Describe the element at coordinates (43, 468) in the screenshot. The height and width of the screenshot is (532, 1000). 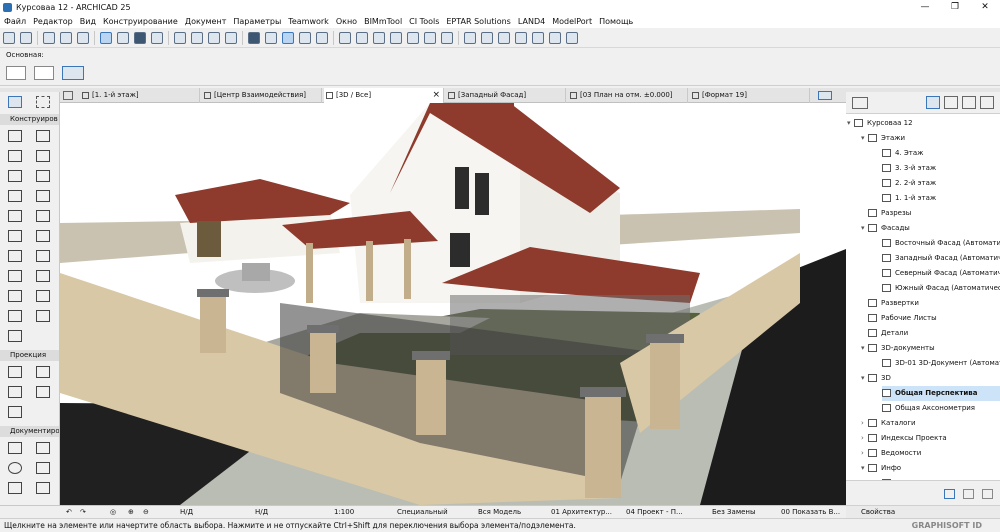
I see `text-tool-icon` at that location.